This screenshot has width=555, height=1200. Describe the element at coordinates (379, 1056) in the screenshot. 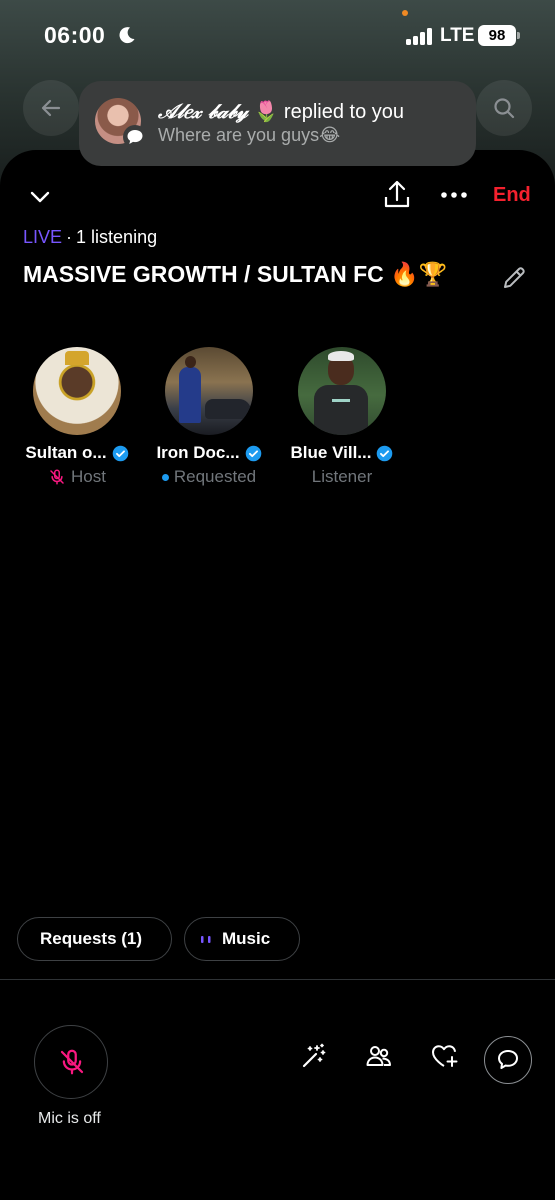

I see `people-icon` at that location.